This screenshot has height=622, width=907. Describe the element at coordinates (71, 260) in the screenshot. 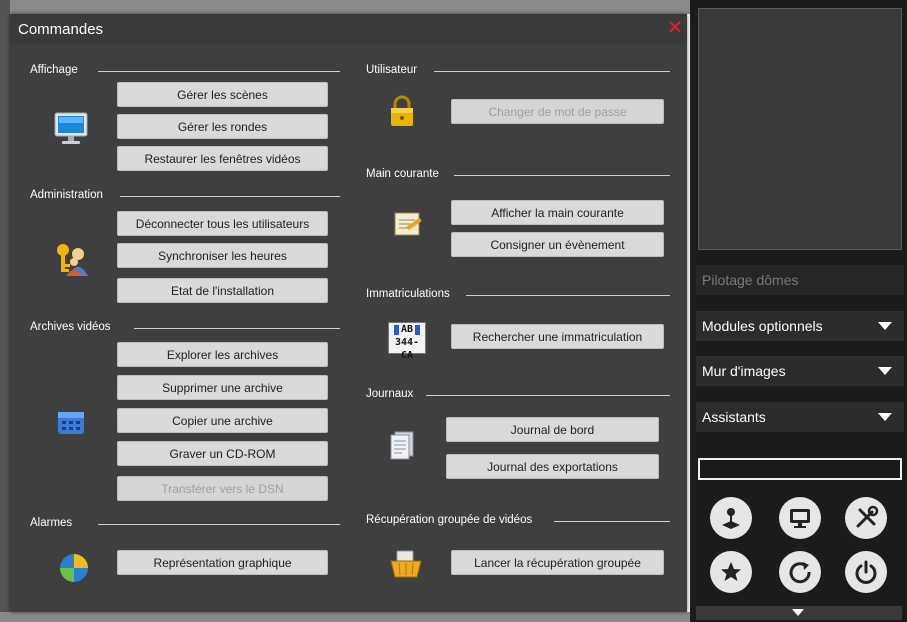

I see `users-key-icon` at that location.